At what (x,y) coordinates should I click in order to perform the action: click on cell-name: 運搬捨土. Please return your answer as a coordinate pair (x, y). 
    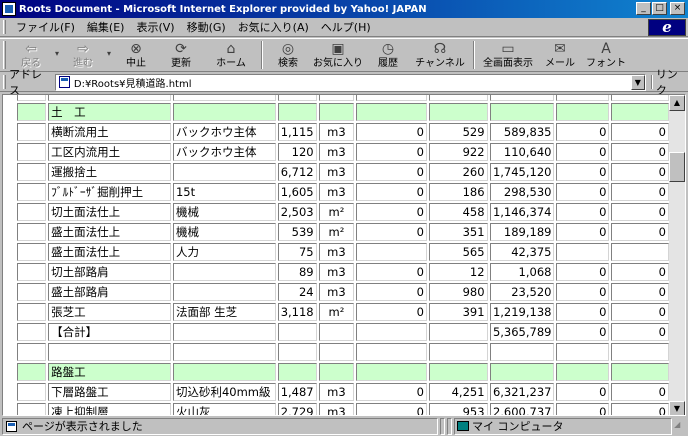
    Looking at the image, I should click on (109, 172).